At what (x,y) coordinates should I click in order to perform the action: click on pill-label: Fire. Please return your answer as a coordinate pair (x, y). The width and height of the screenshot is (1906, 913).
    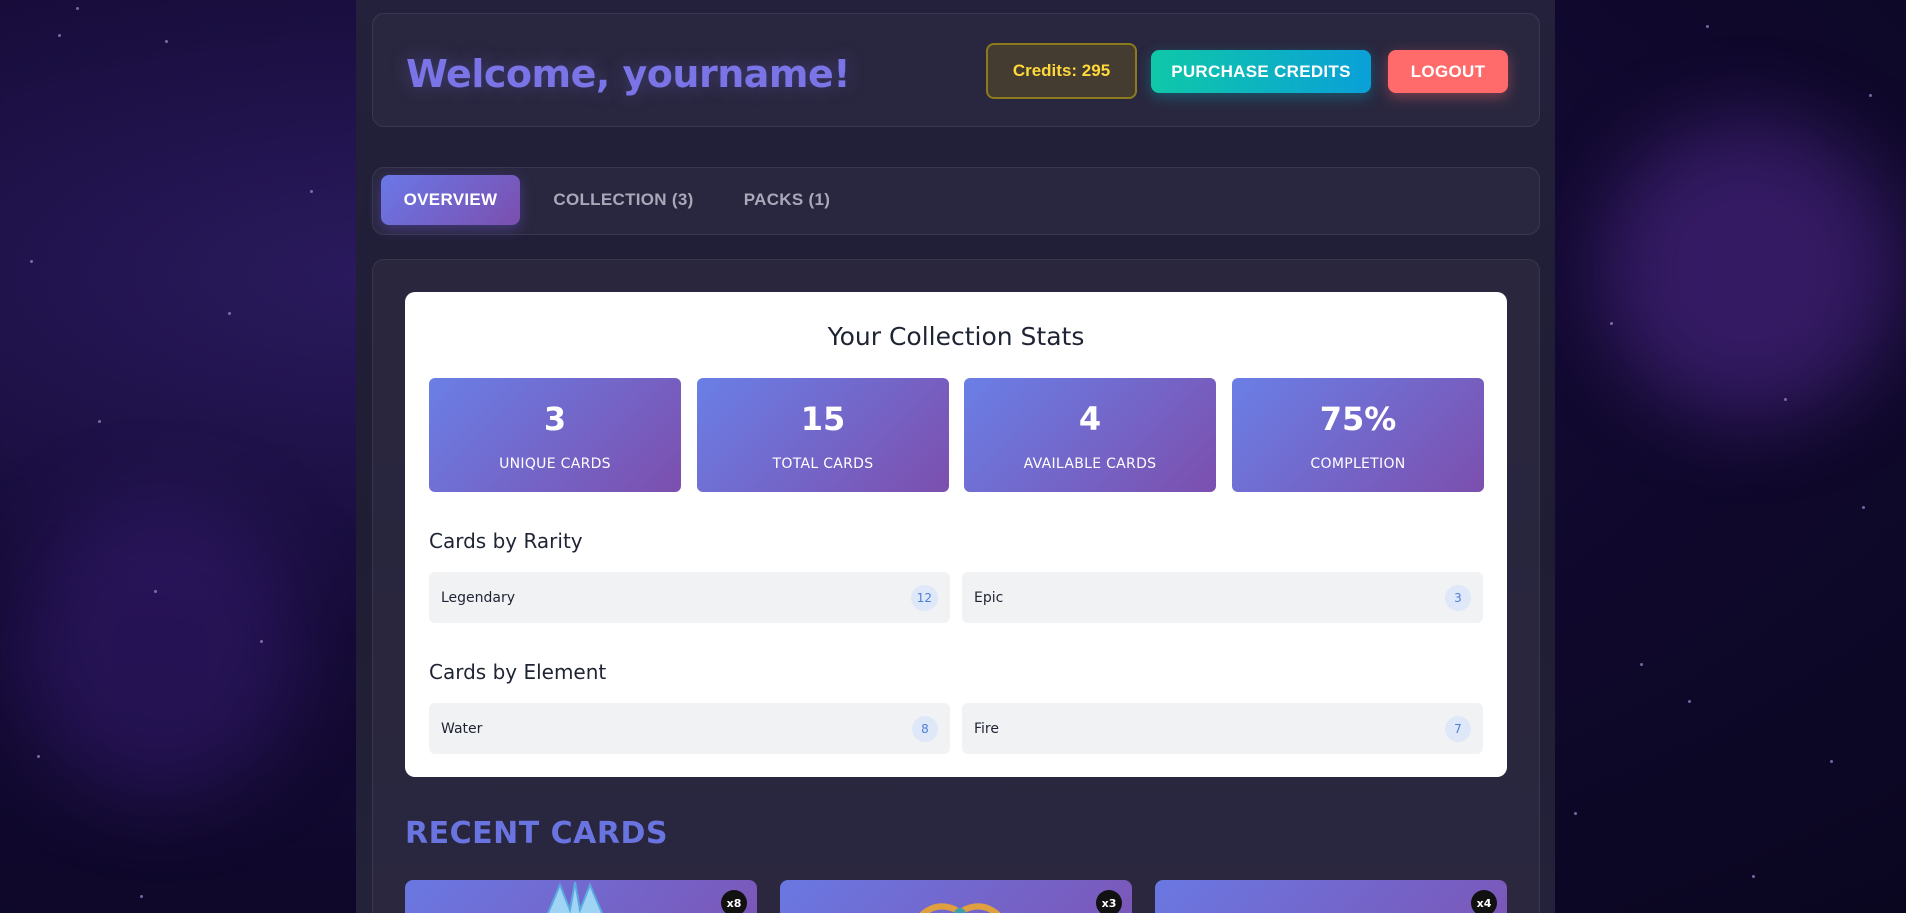
    Looking at the image, I should click on (986, 728).